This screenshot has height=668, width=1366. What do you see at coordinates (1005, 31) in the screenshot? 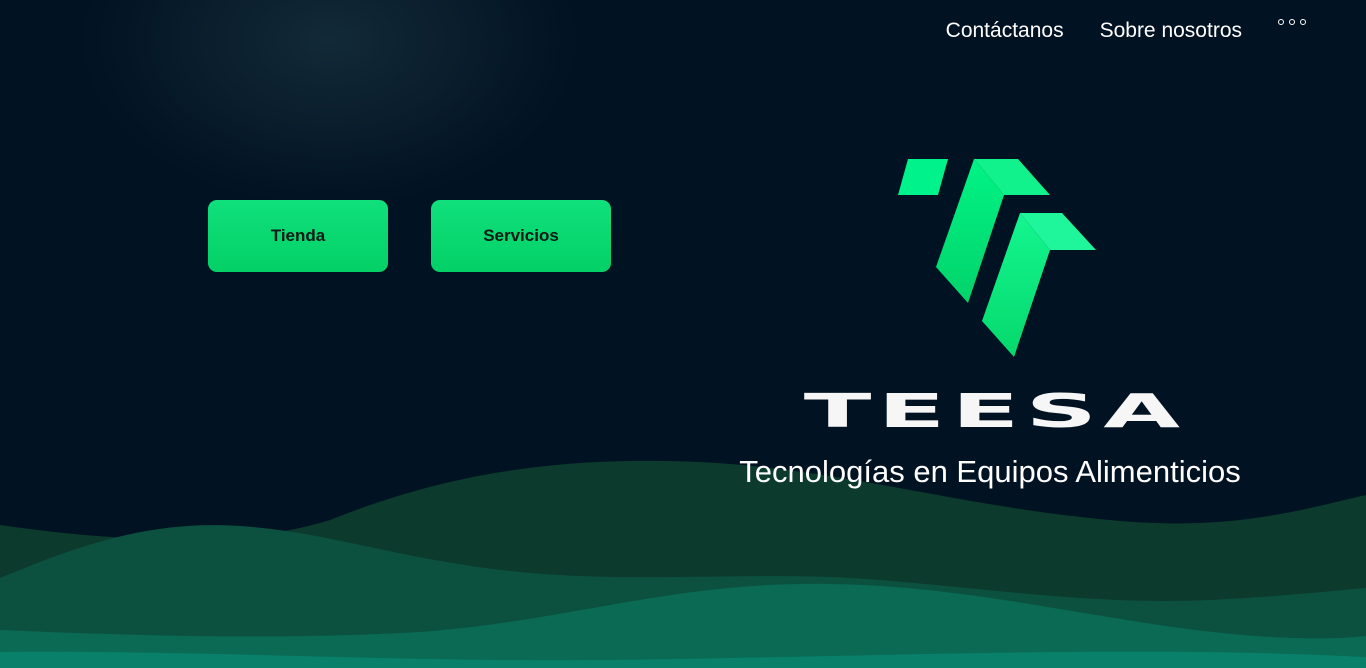
I see `nav-contact-link: Contáctanos` at bounding box center [1005, 31].